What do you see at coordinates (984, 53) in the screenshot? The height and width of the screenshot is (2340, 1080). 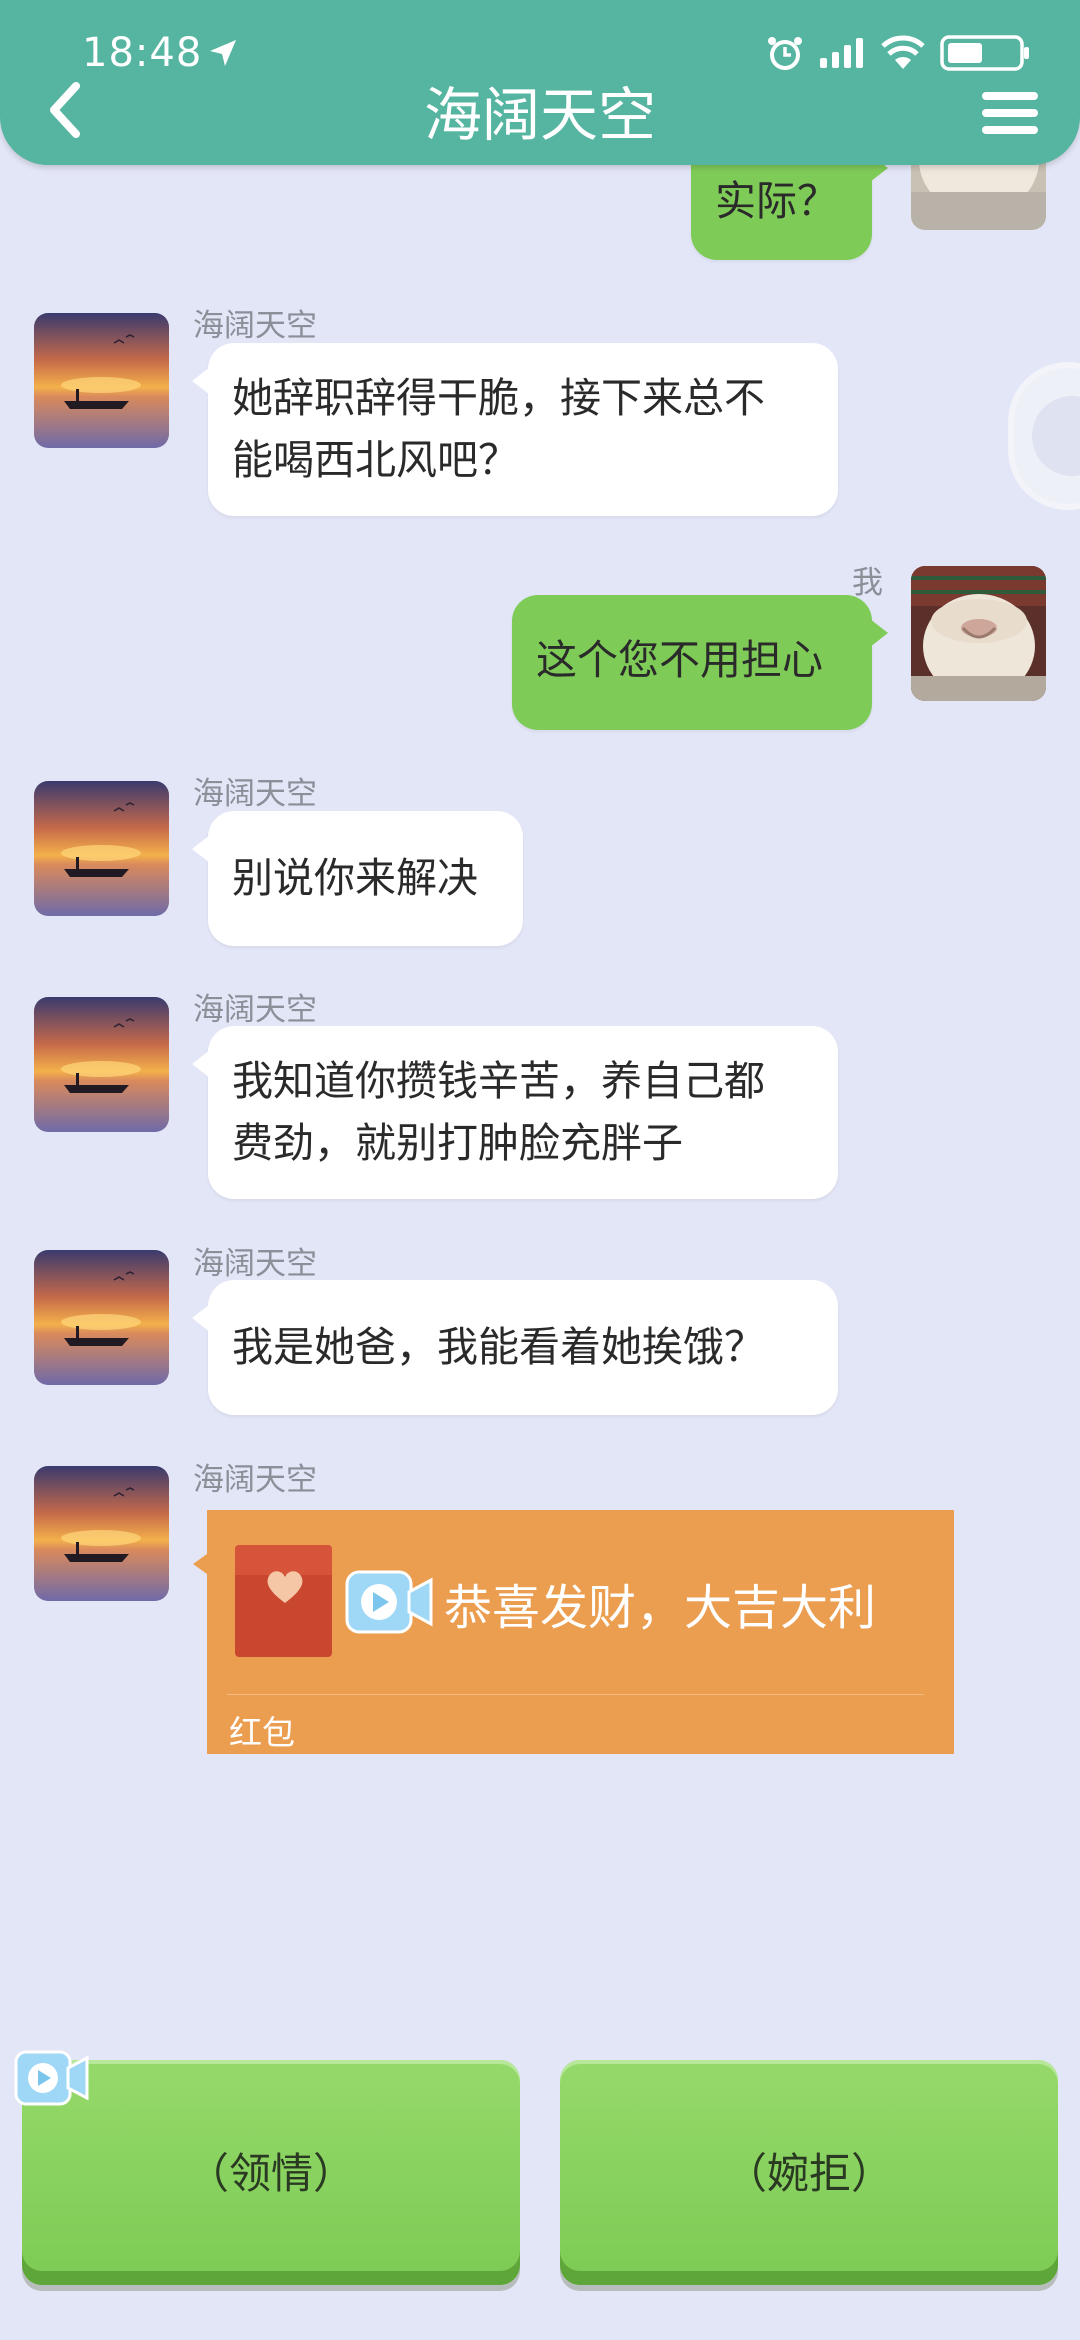 I see `battery-icon` at bounding box center [984, 53].